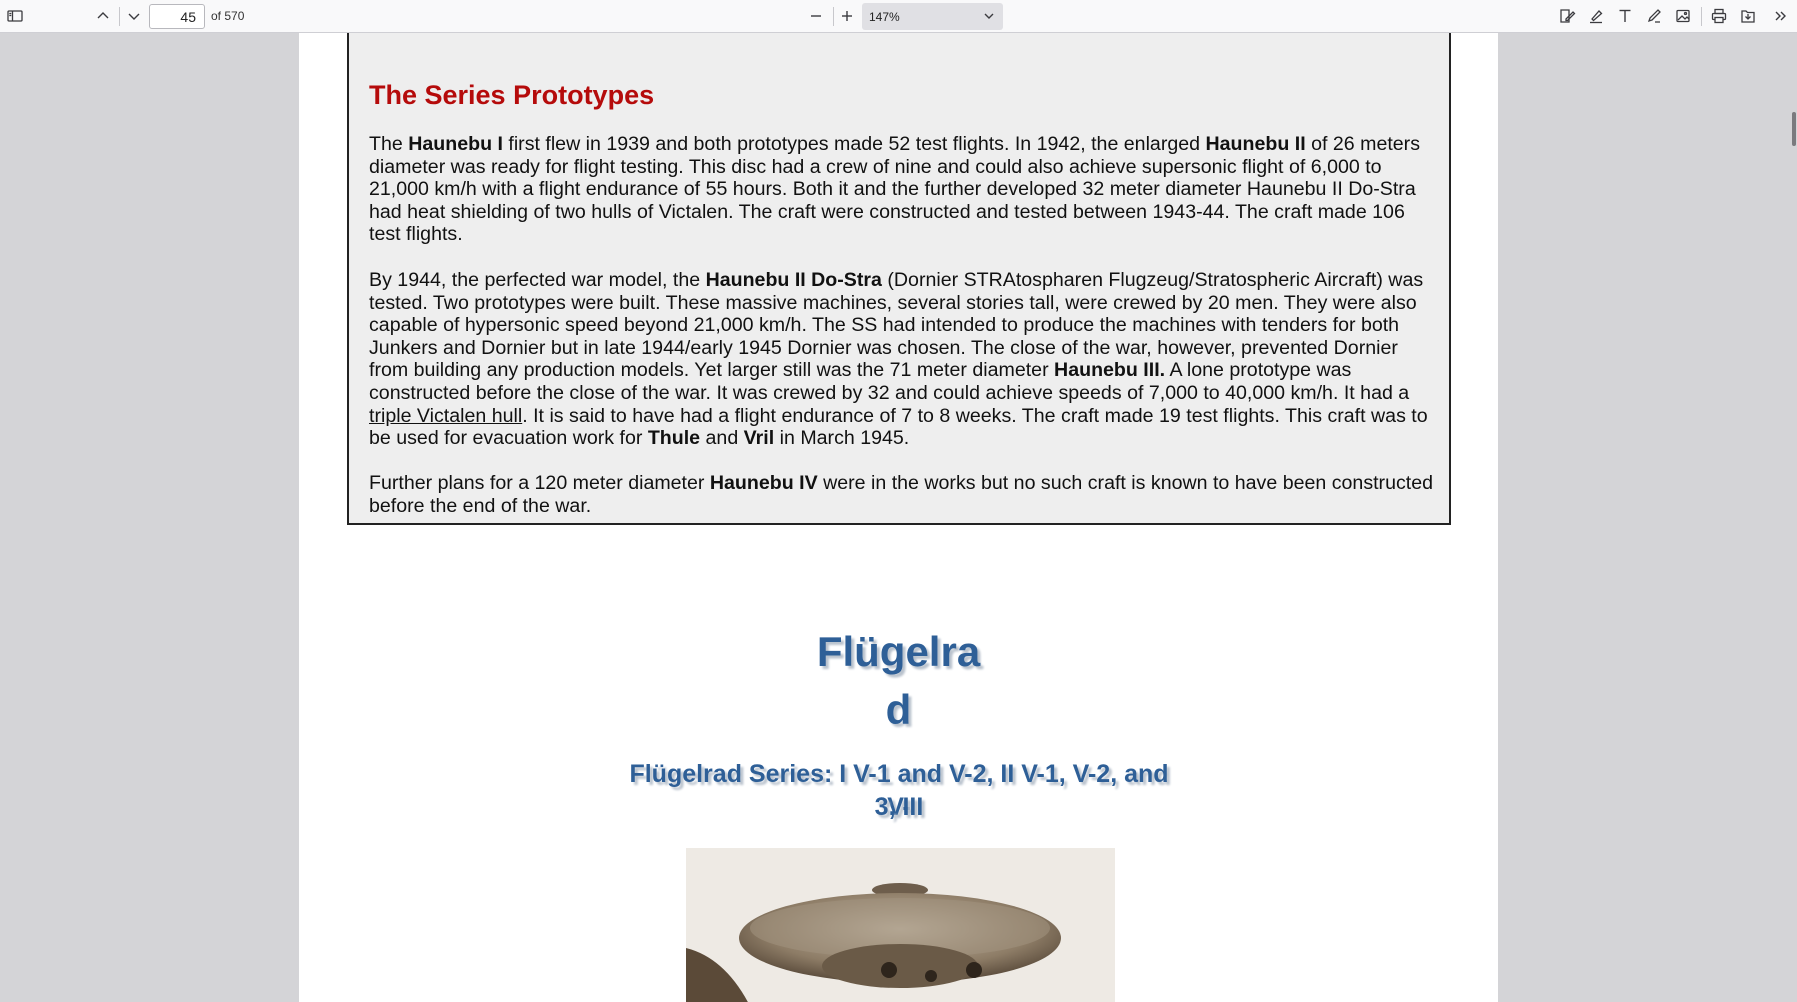  What do you see at coordinates (1794, 129) in the screenshot?
I see `scrollbar-thumb` at bounding box center [1794, 129].